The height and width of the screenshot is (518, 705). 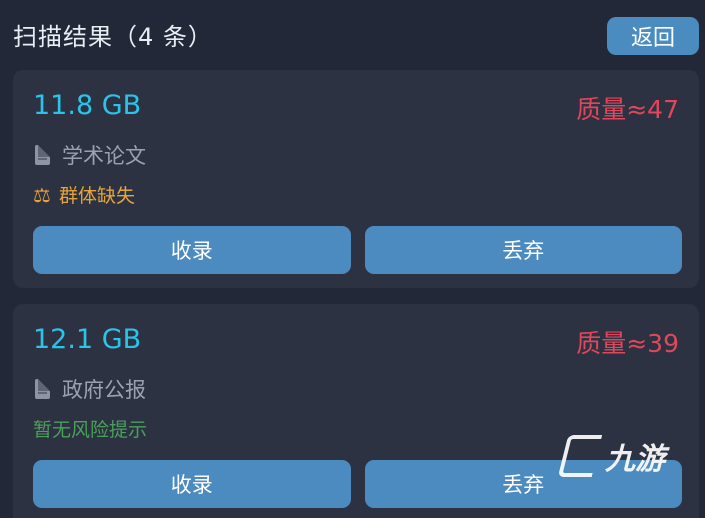 I want to click on risk-status: 暂无风险提示, so click(x=90, y=428).